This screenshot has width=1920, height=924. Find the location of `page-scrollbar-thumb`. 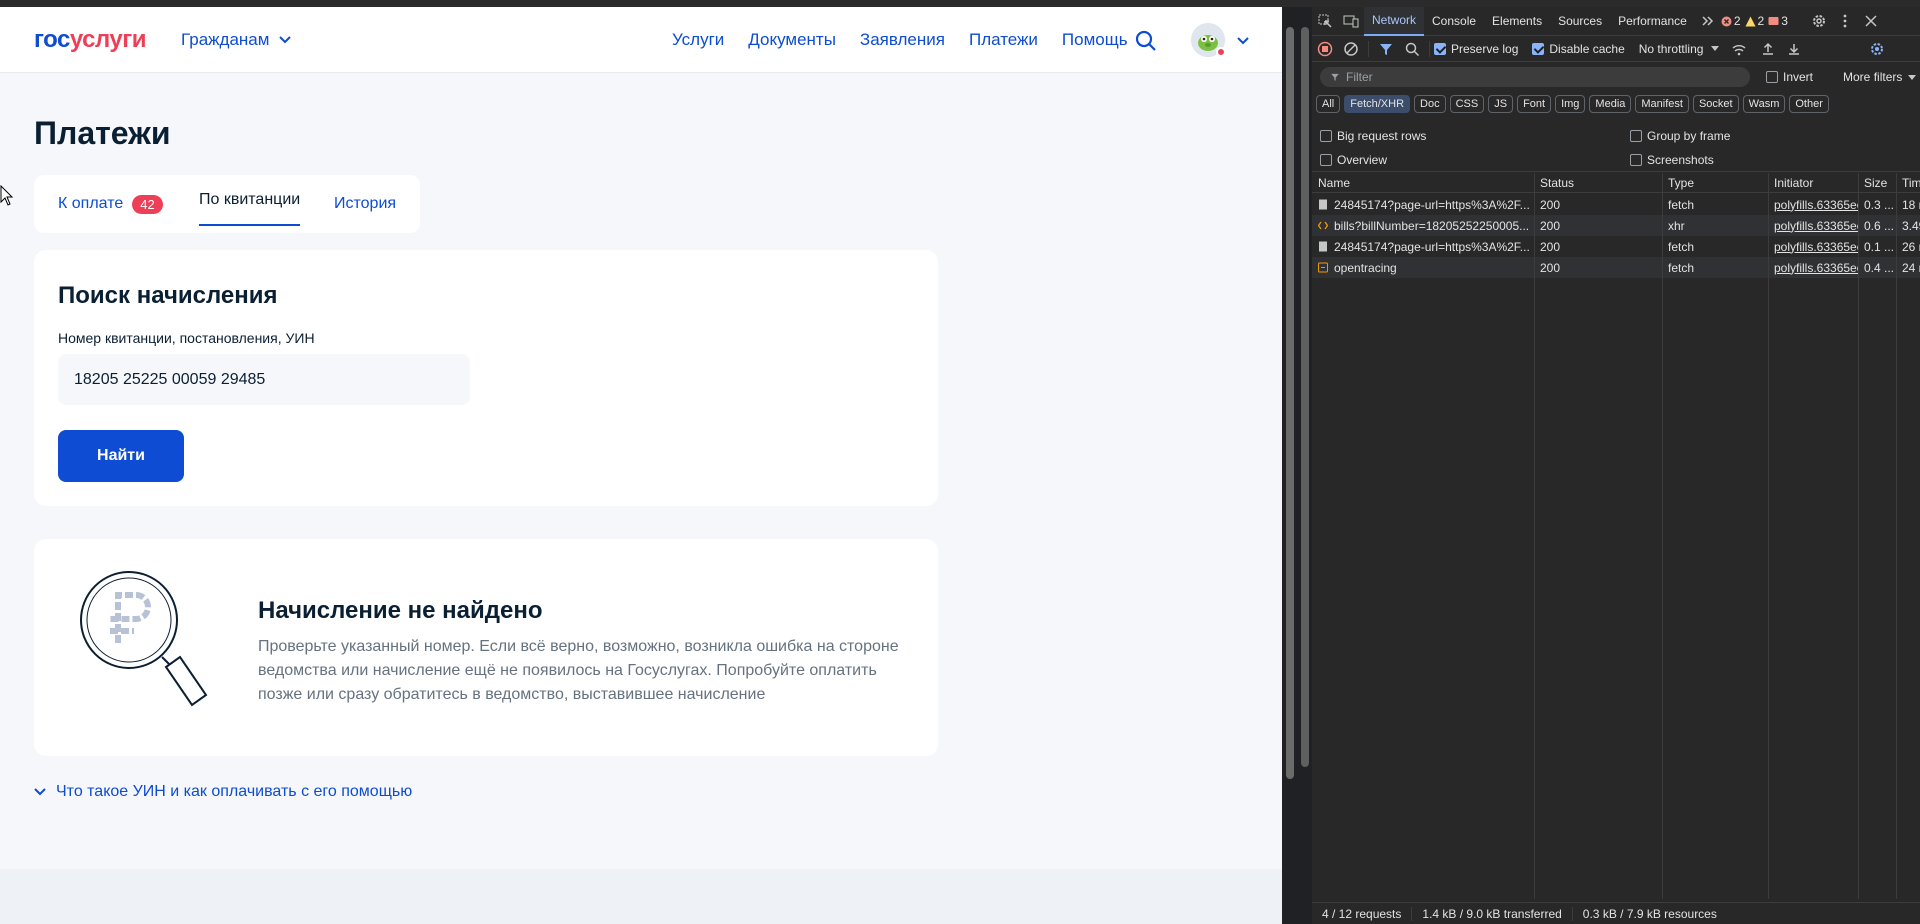

page-scrollbar-thumb is located at coordinates (1290, 403).